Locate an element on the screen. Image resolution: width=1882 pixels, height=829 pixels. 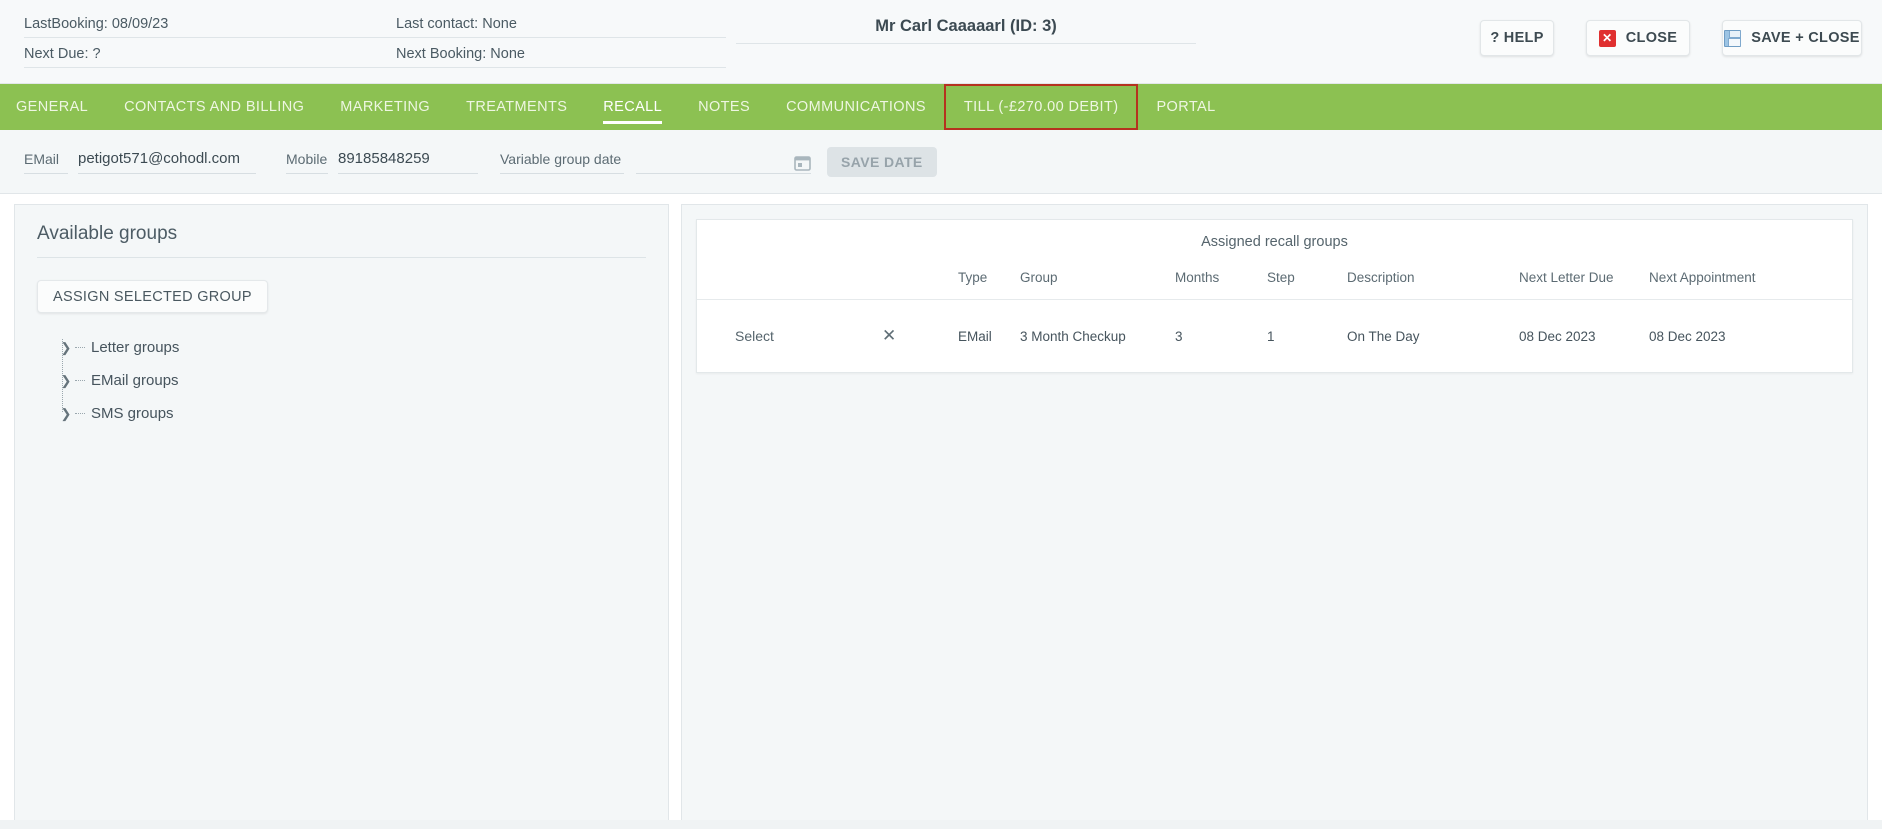
tab-notes: NOTES is located at coordinates (724, 107).